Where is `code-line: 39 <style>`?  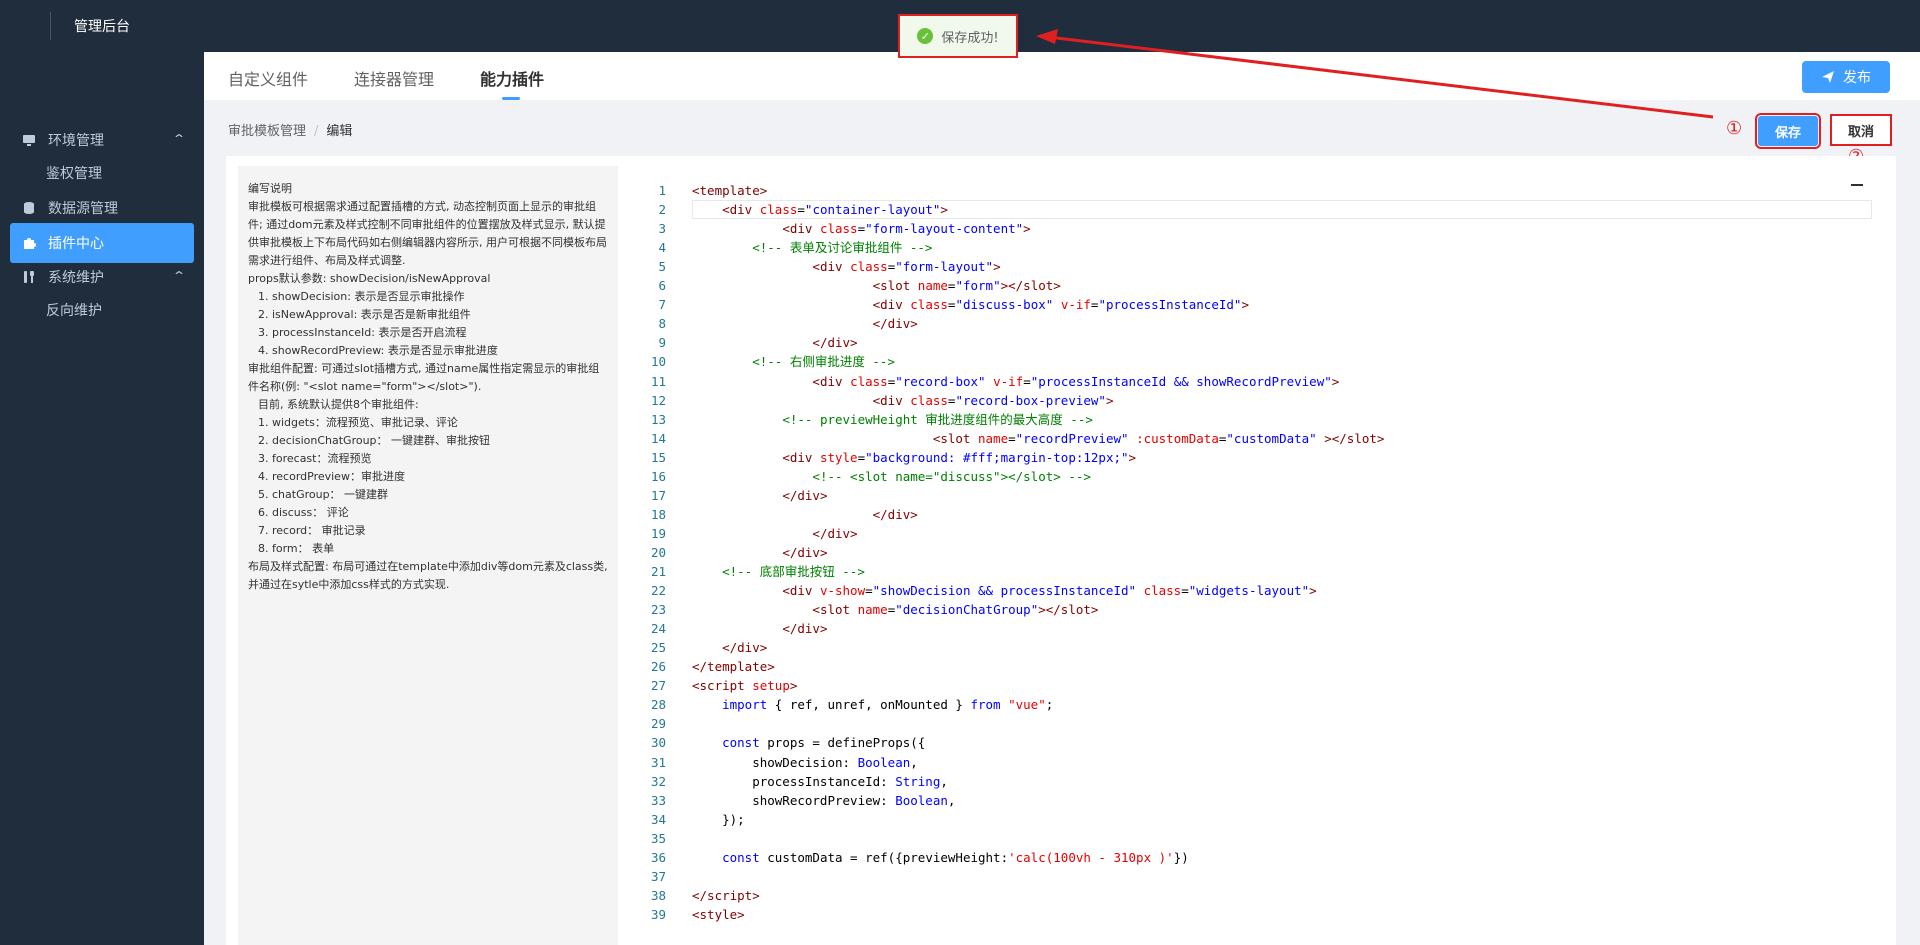 code-line: 39 <style> is located at coordinates (1261, 914).